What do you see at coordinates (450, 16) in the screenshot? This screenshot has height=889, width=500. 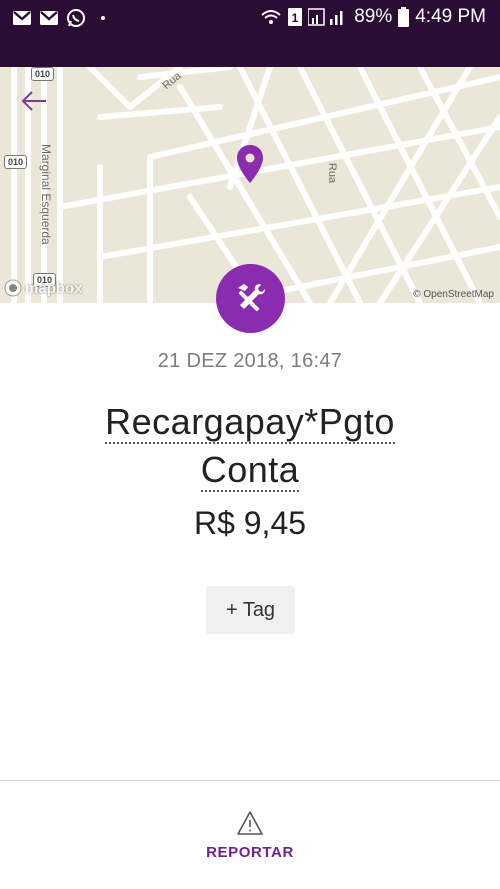 I see `clock: 4:49 PM` at bounding box center [450, 16].